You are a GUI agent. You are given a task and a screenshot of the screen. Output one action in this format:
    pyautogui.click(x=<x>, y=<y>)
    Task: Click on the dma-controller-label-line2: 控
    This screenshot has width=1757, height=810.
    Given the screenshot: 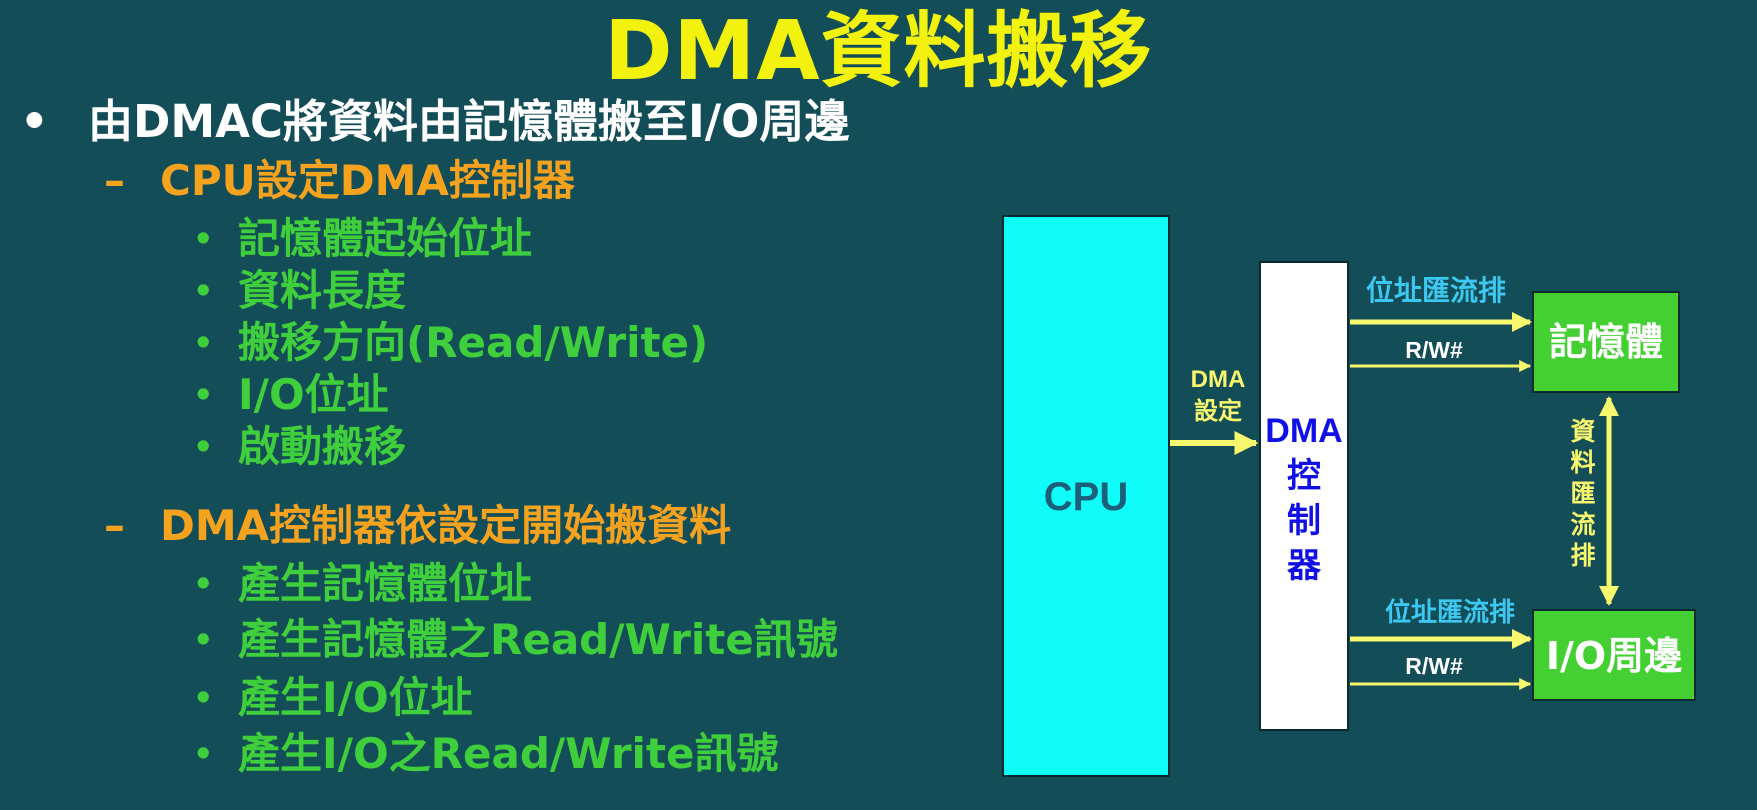 What is the action you would take?
    pyautogui.click(x=1304, y=476)
    